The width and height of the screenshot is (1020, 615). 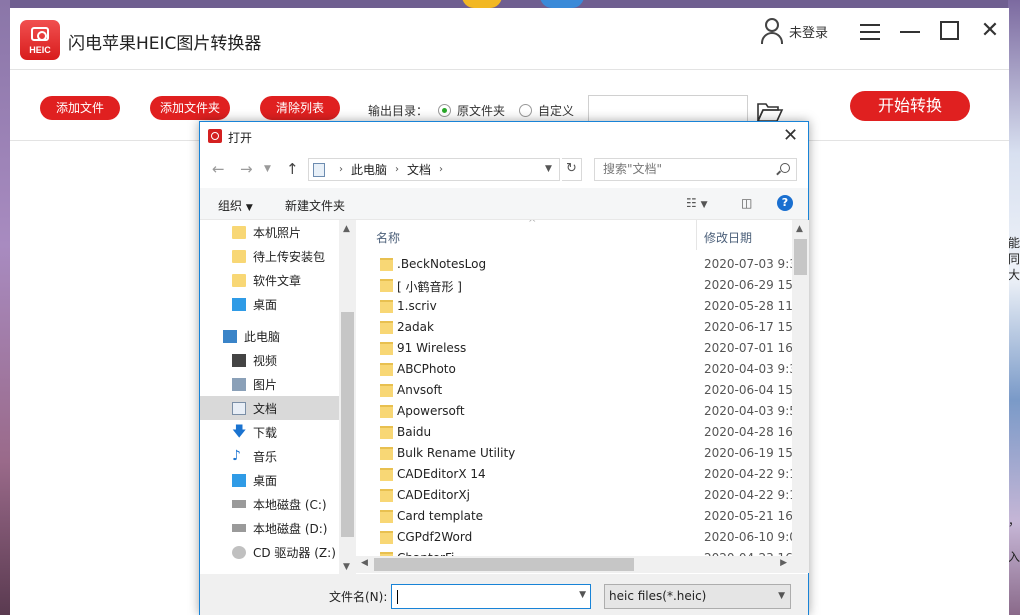 What do you see at coordinates (790, 135) in the screenshot?
I see `dialog-close-icon: ✕` at bounding box center [790, 135].